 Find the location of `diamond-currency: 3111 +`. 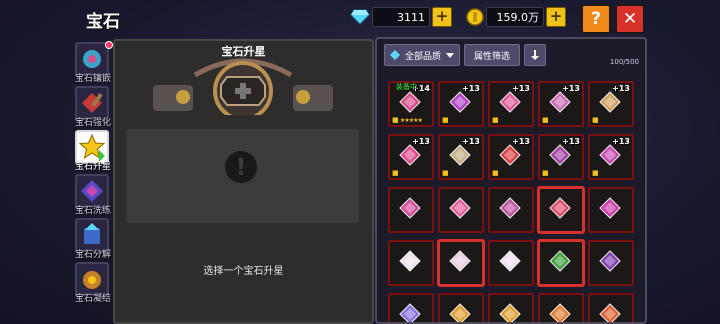

diamond-currency: 3111 + is located at coordinates (401, 17).